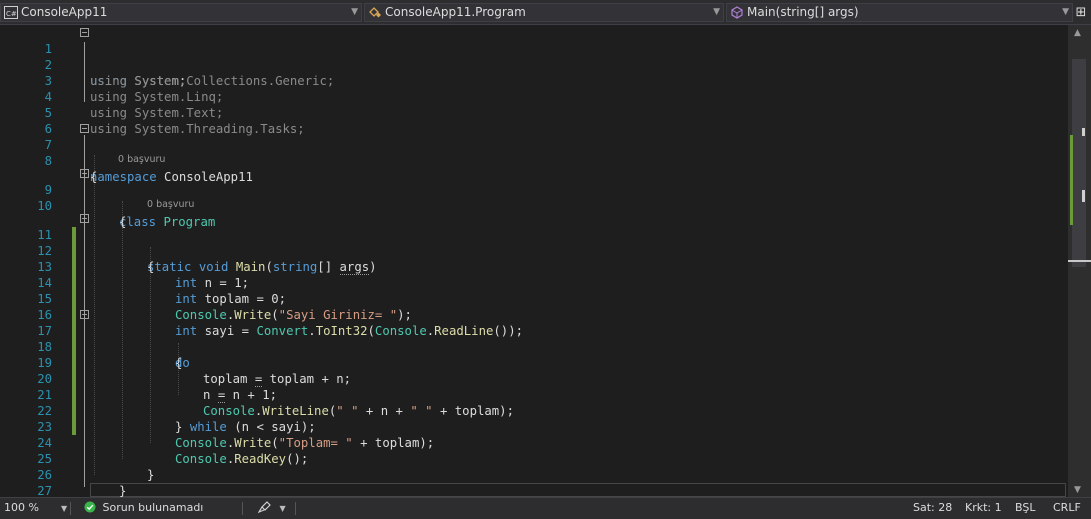  What do you see at coordinates (534, 298) in the screenshot?
I see `code-line: 15 Console.Write("Sayi Giriniz= ");` at bounding box center [534, 298].